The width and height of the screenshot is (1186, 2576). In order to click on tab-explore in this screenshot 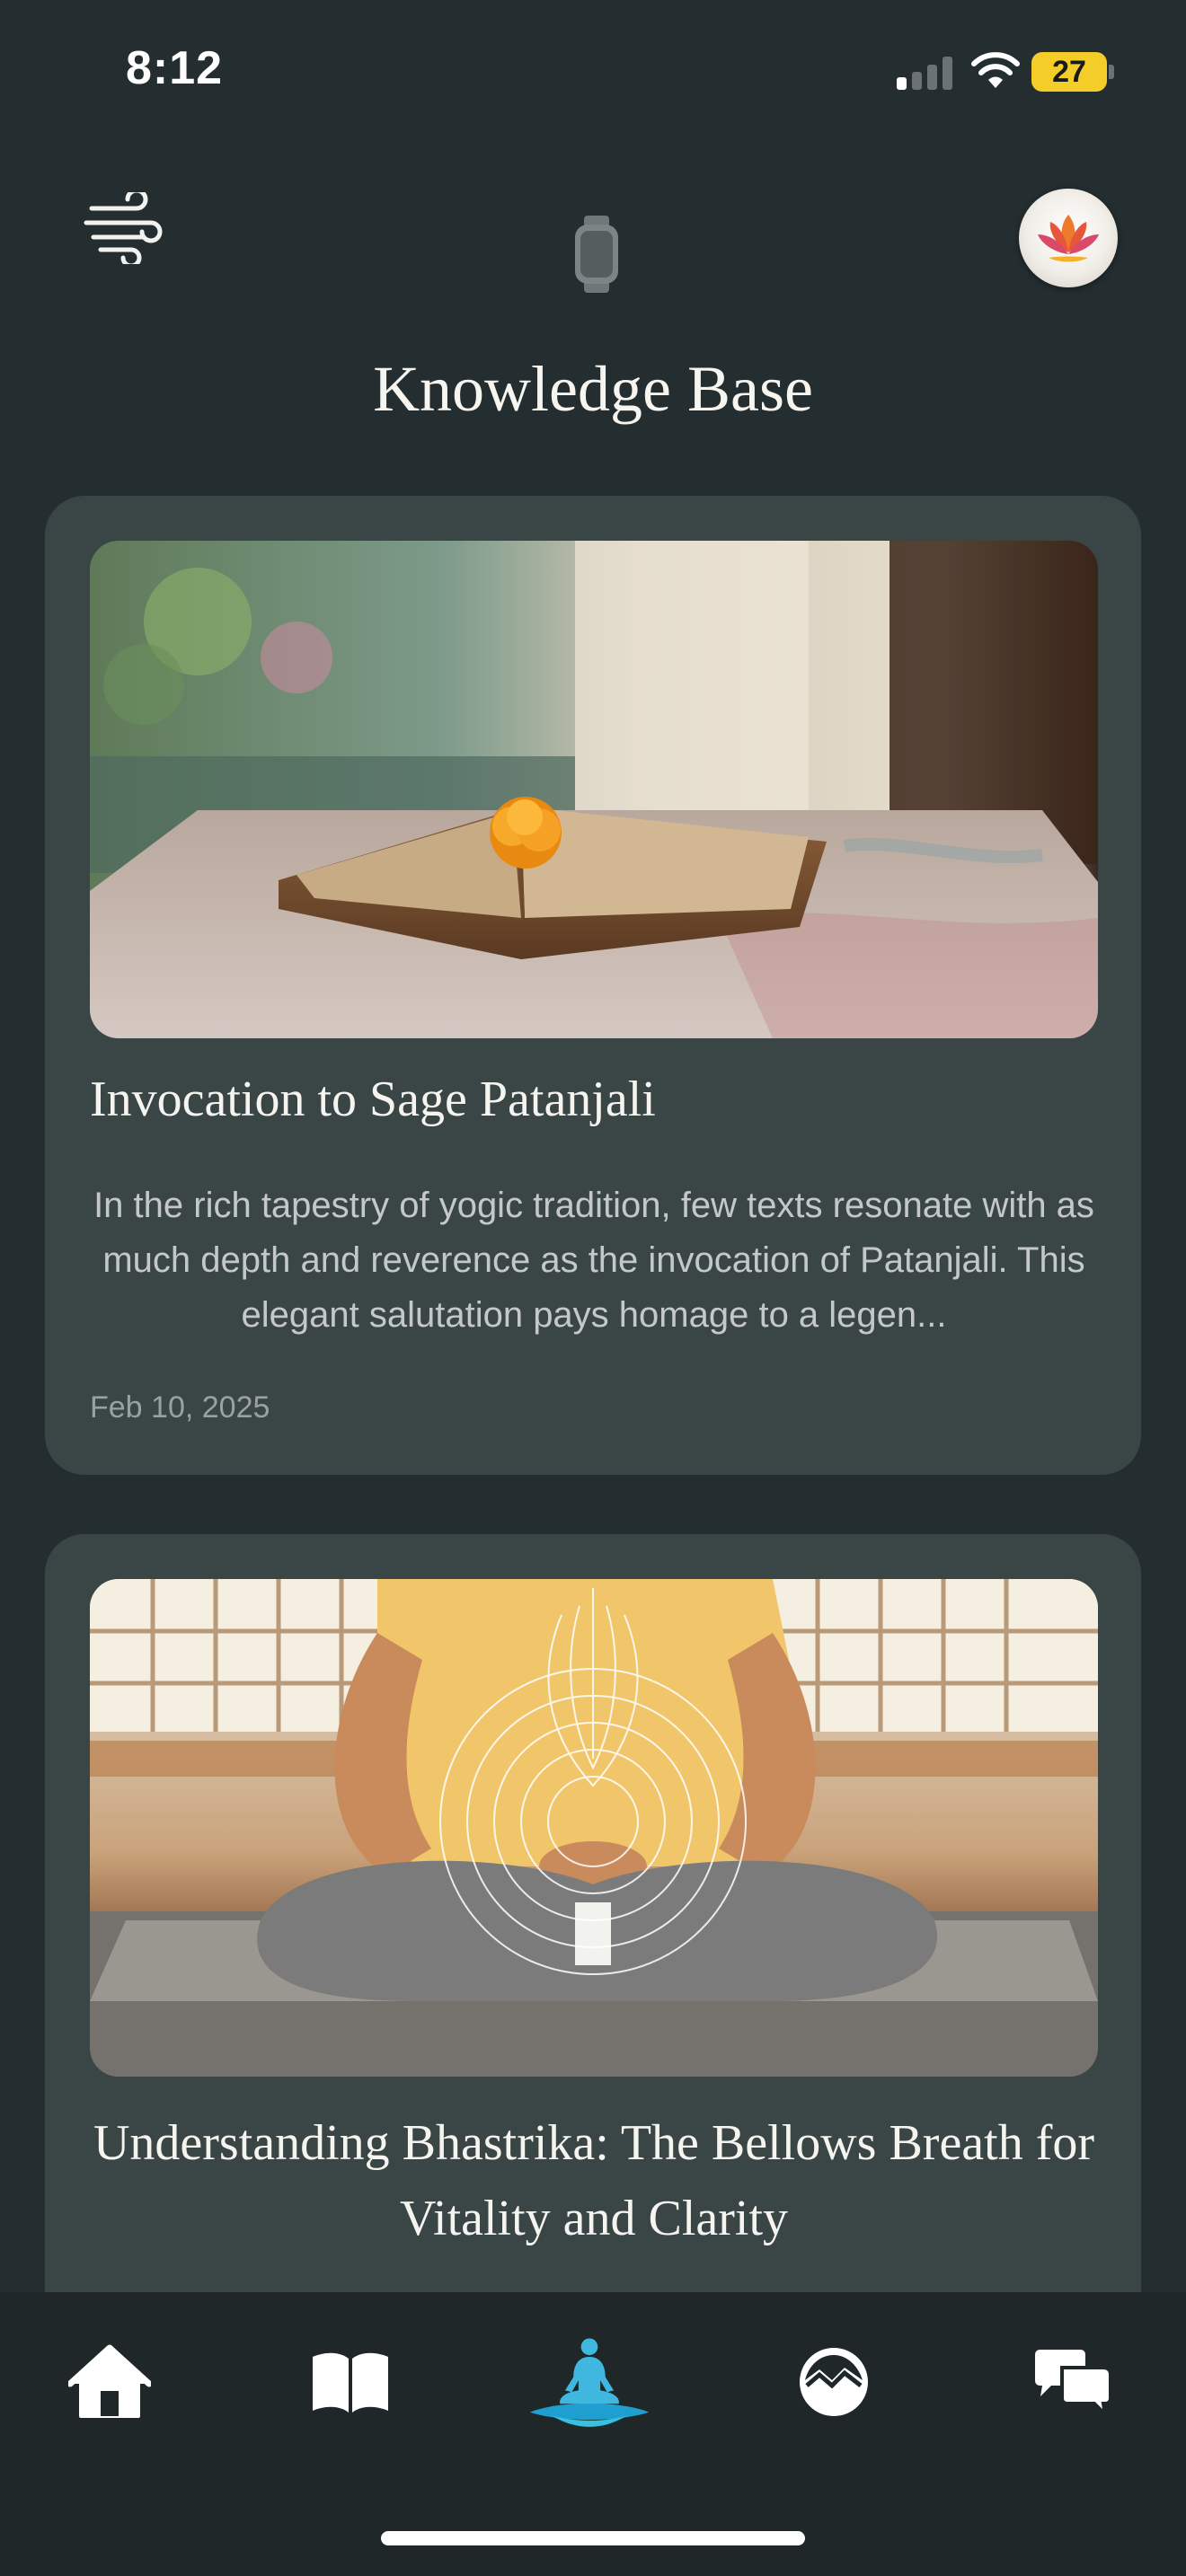, I will do `click(834, 2382)`.